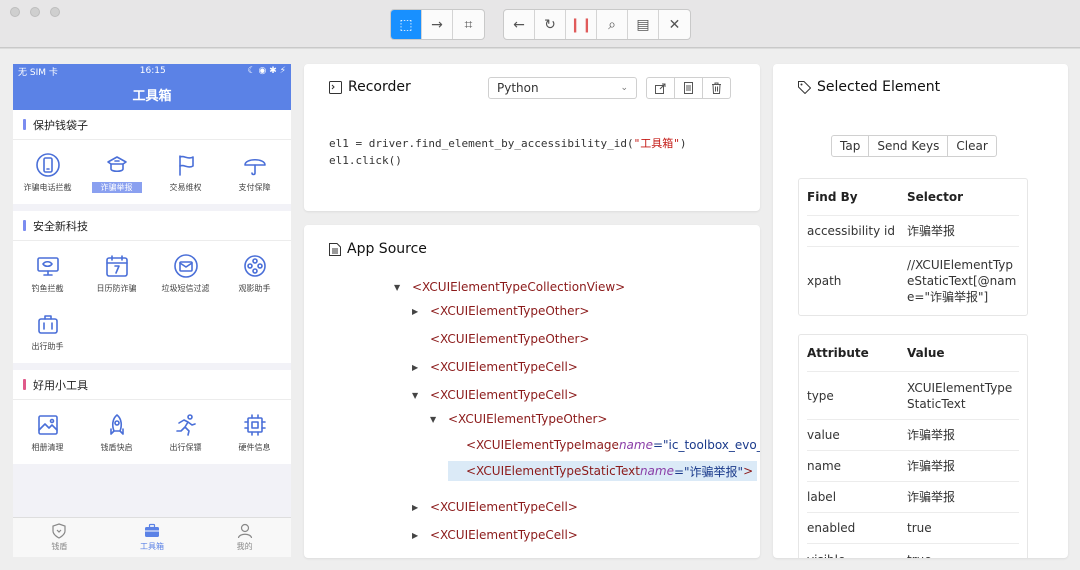  I want to click on selected-element-title: Selected Element, so click(869, 87).